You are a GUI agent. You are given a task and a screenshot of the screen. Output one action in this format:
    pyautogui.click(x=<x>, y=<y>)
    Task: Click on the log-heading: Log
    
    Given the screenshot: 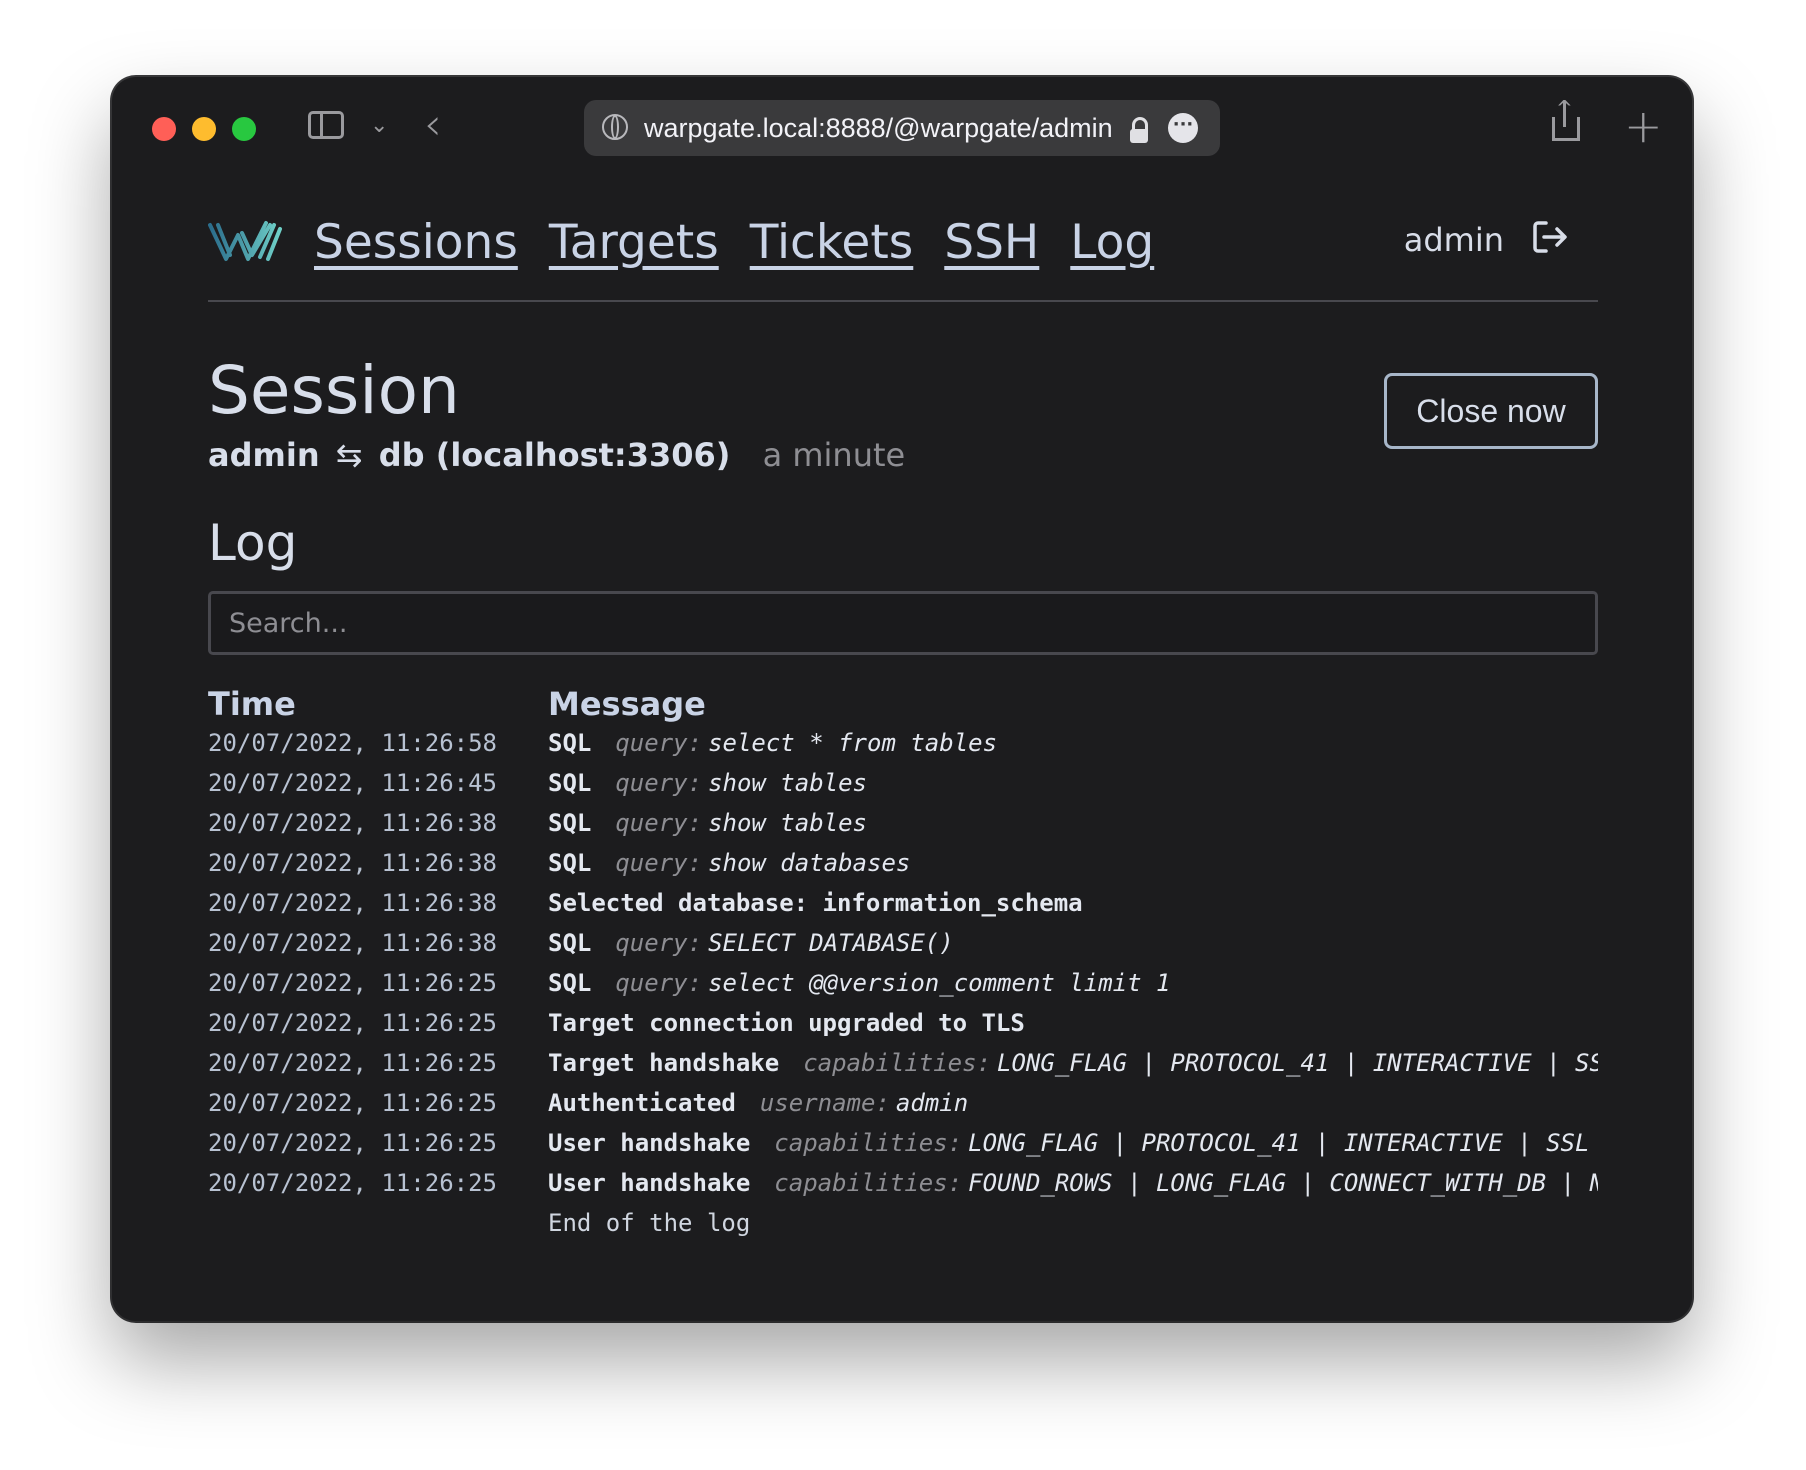 What is the action you would take?
    pyautogui.click(x=253, y=543)
    